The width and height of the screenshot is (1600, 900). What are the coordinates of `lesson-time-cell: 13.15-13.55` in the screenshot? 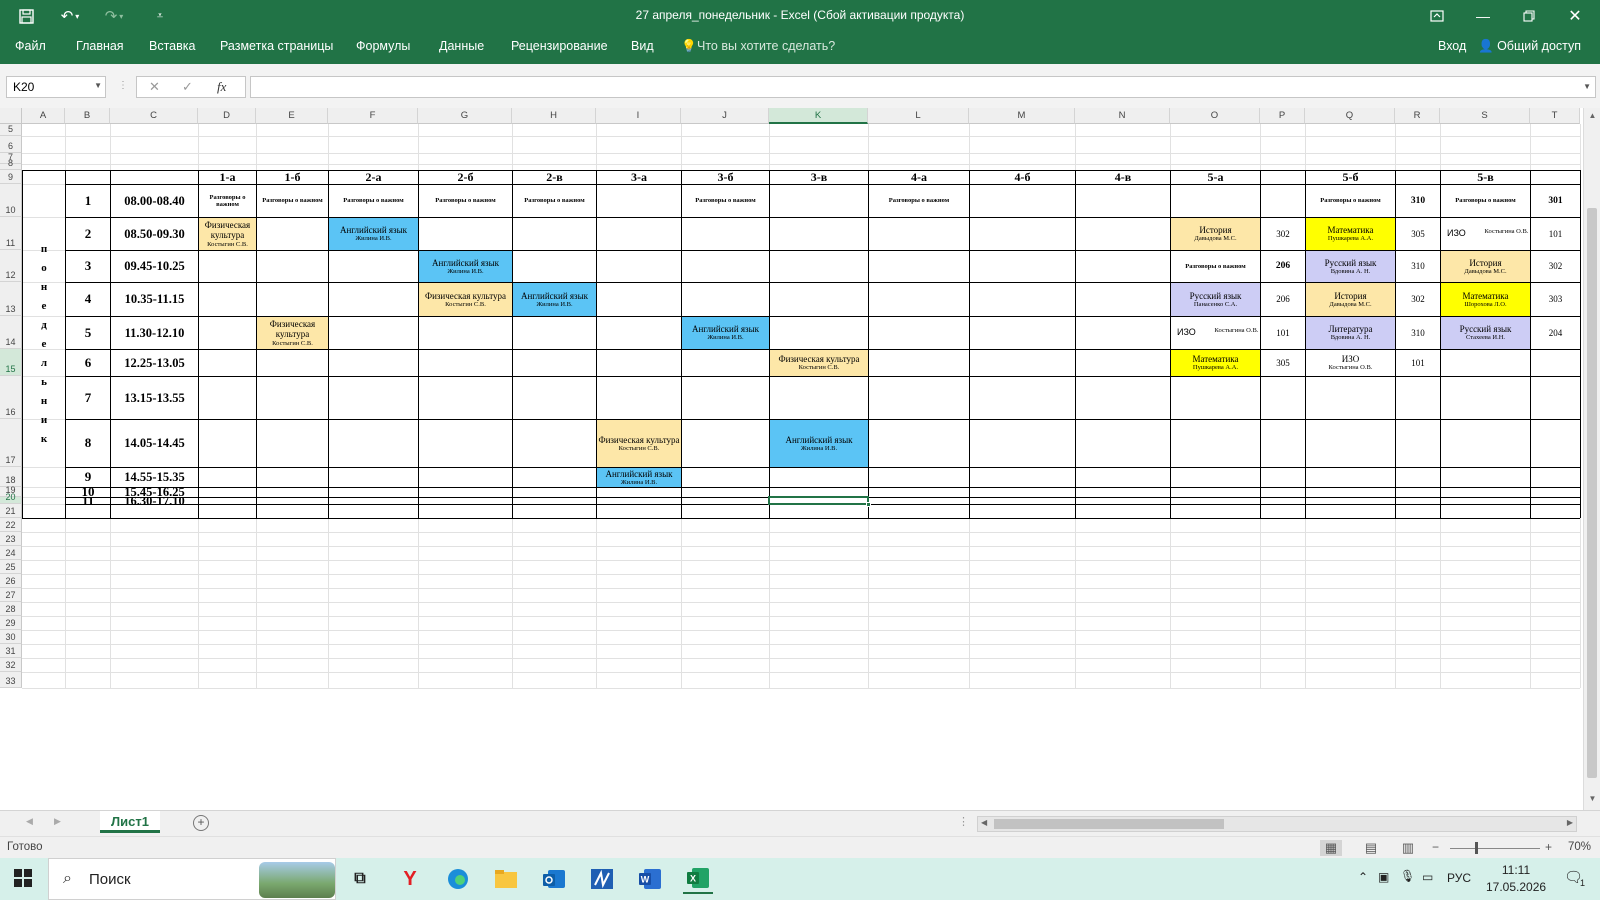 It's located at (154, 398).